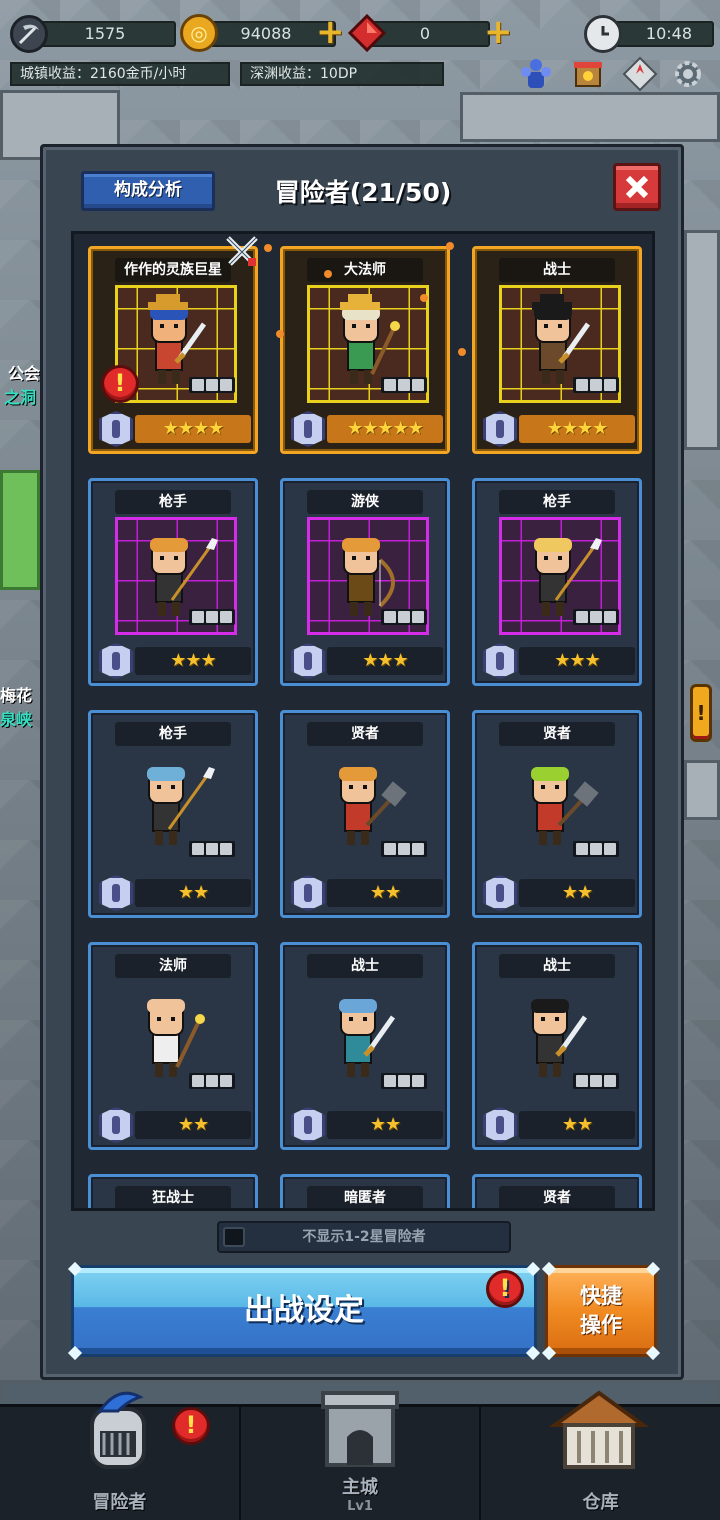 Image resolution: width=720 pixels, height=1520 pixels. What do you see at coordinates (601, 1296) in the screenshot?
I see `quick-label-line1: 快捷` at bounding box center [601, 1296].